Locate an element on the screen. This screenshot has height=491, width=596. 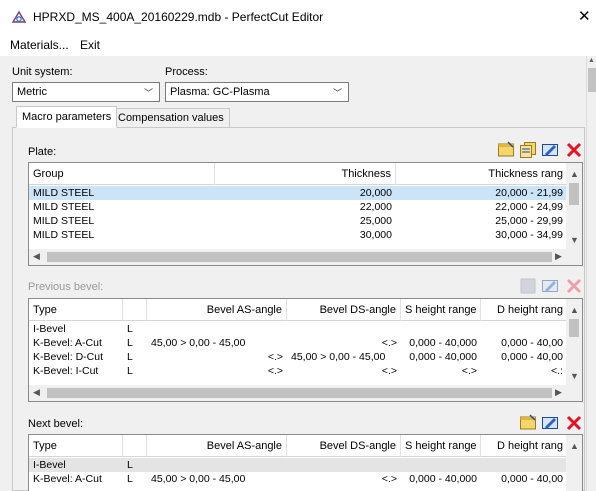
tab-compensation-values: Compensation values is located at coordinates (171, 118).